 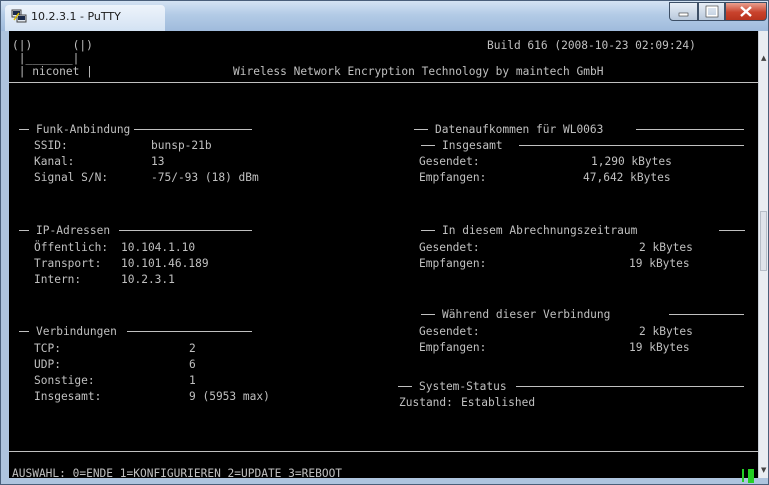 I want to click on ip-heading: IP-Adressen, so click(x=73, y=230).